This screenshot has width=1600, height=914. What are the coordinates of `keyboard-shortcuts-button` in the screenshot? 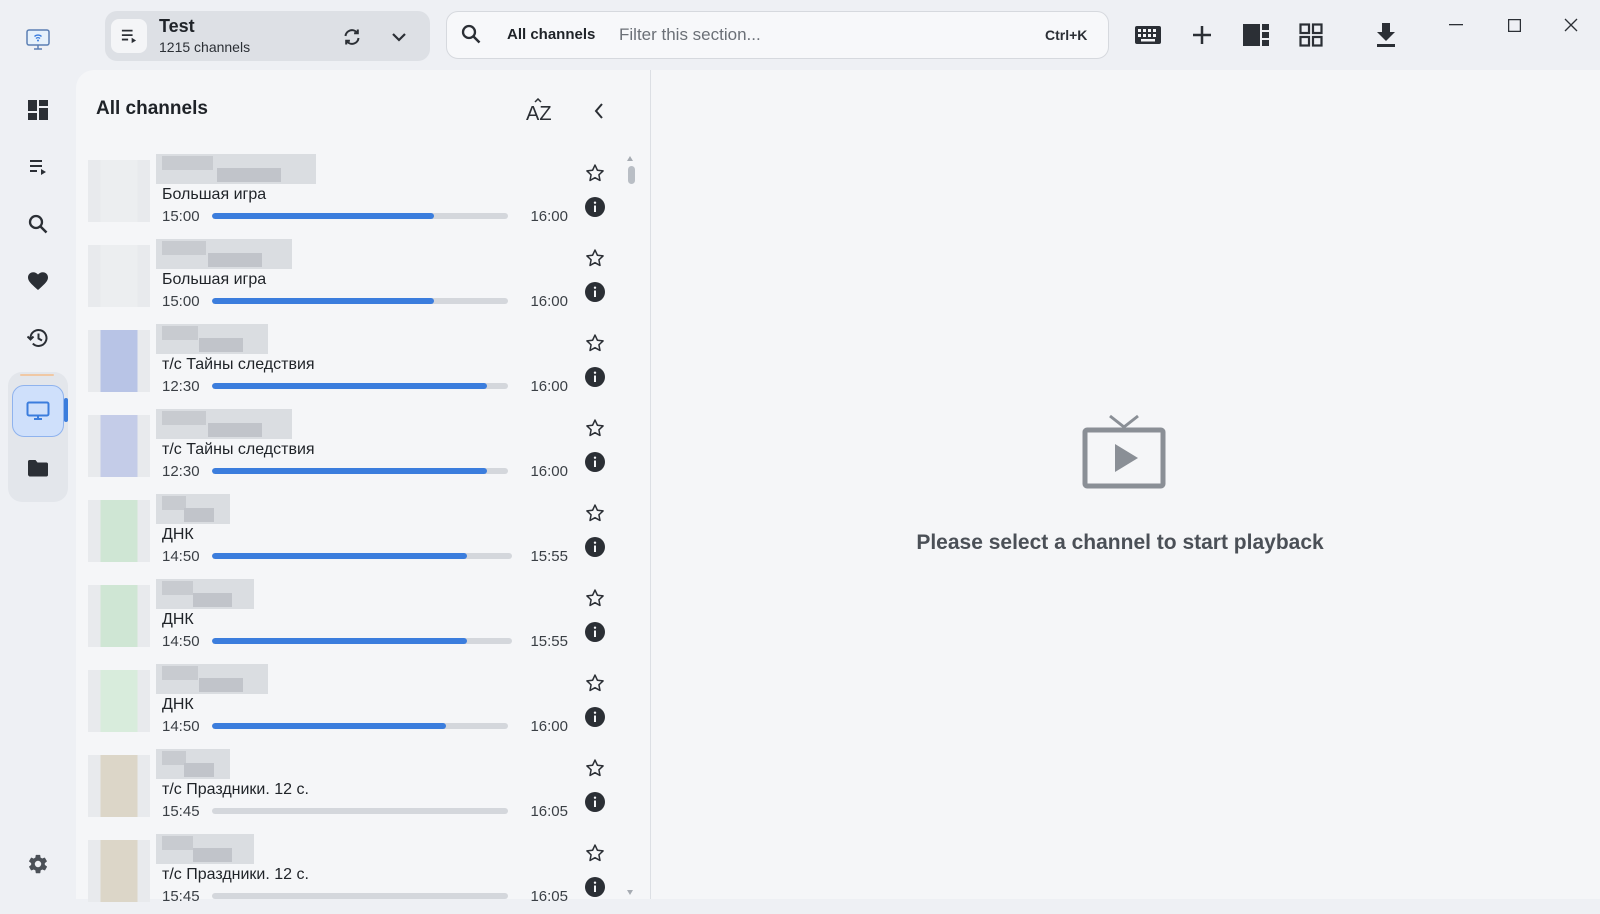 It's located at (1148, 35).